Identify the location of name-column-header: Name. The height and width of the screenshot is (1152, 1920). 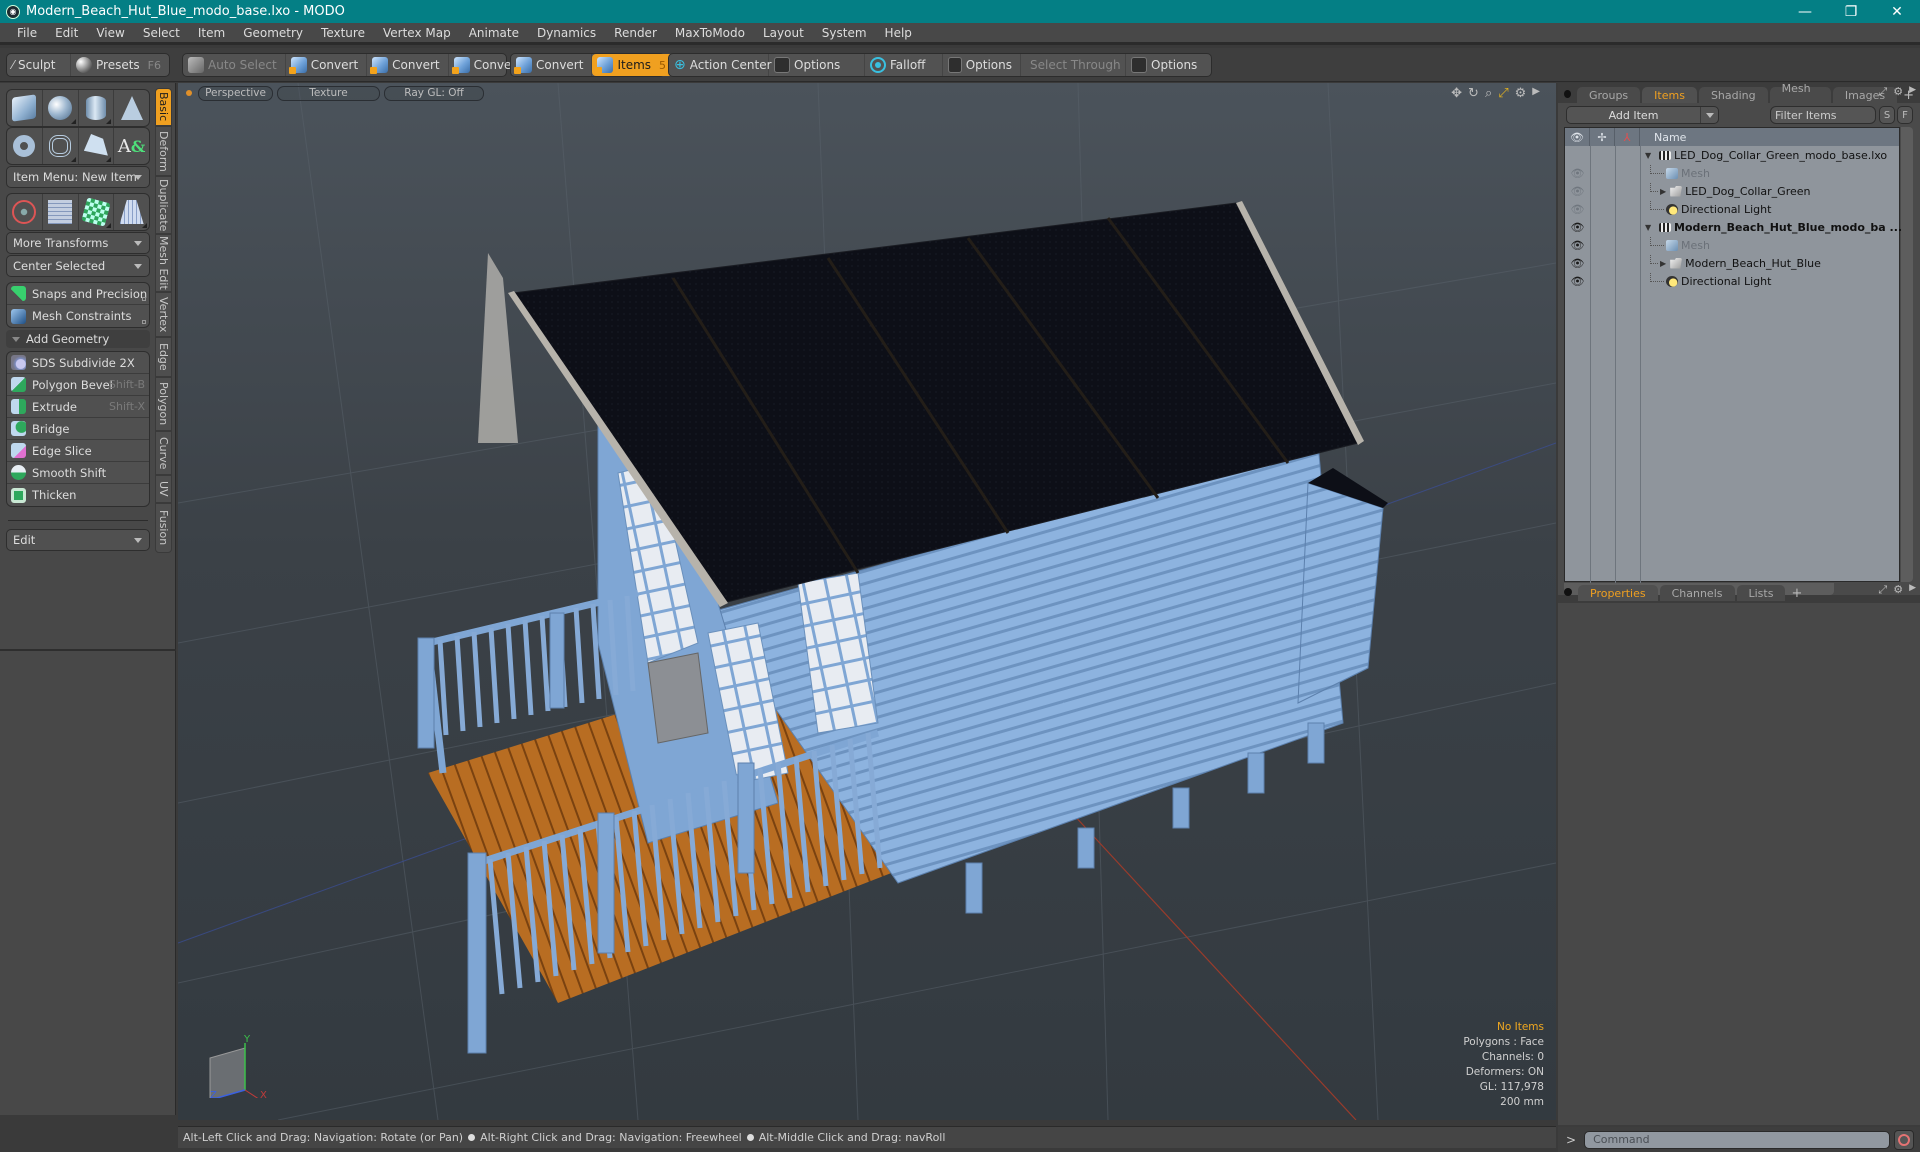
(1663, 137).